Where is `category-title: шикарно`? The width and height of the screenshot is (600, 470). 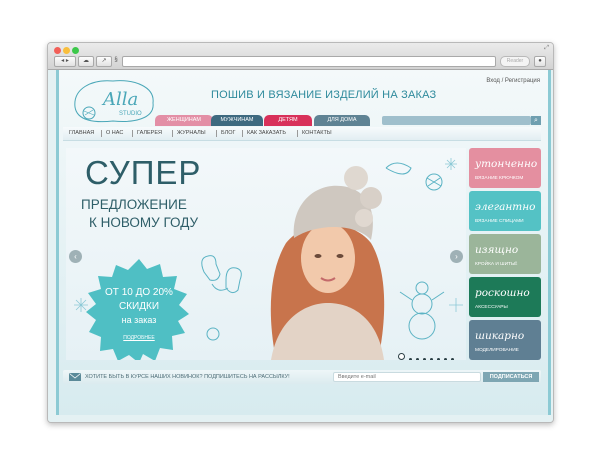
category-title: шикарно is located at coordinates (500, 336).